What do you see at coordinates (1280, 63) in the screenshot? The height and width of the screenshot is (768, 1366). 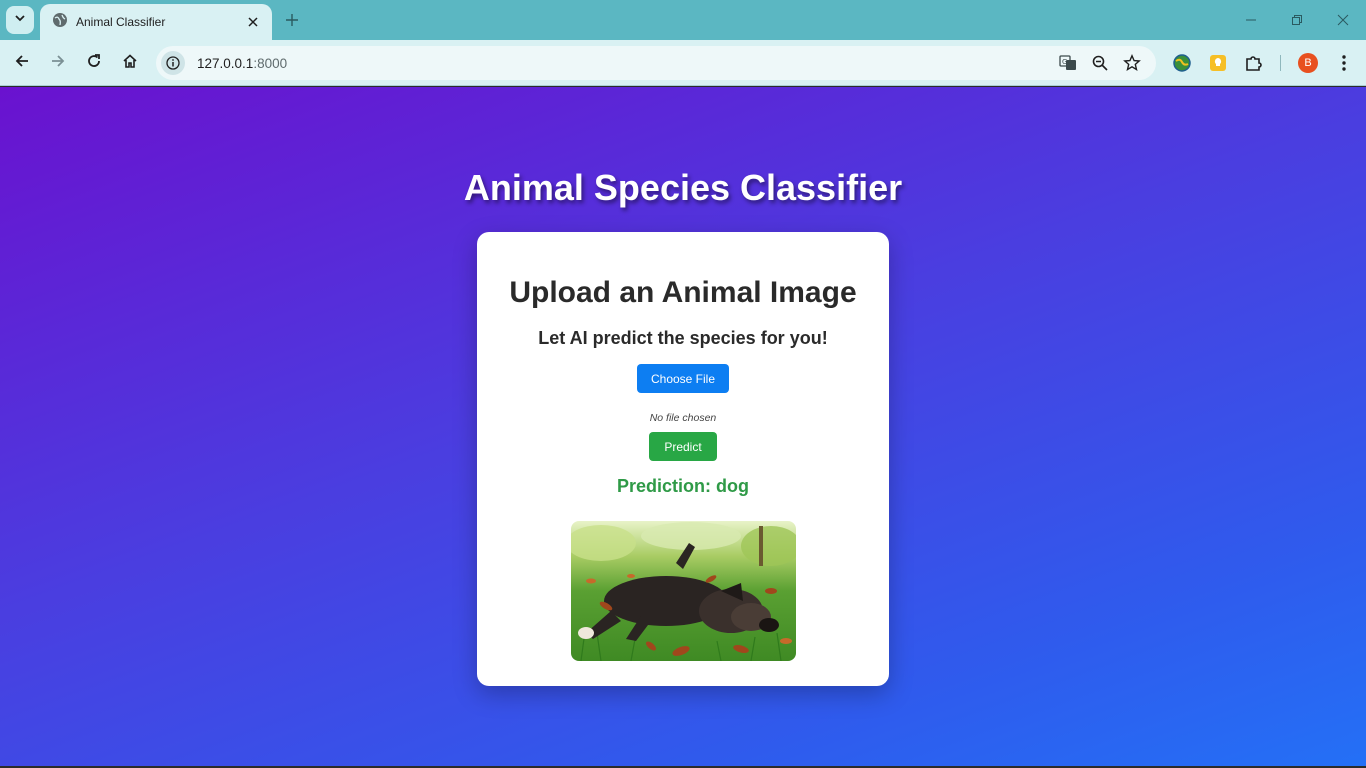 I see `toolbar-divider` at bounding box center [1280, 63].